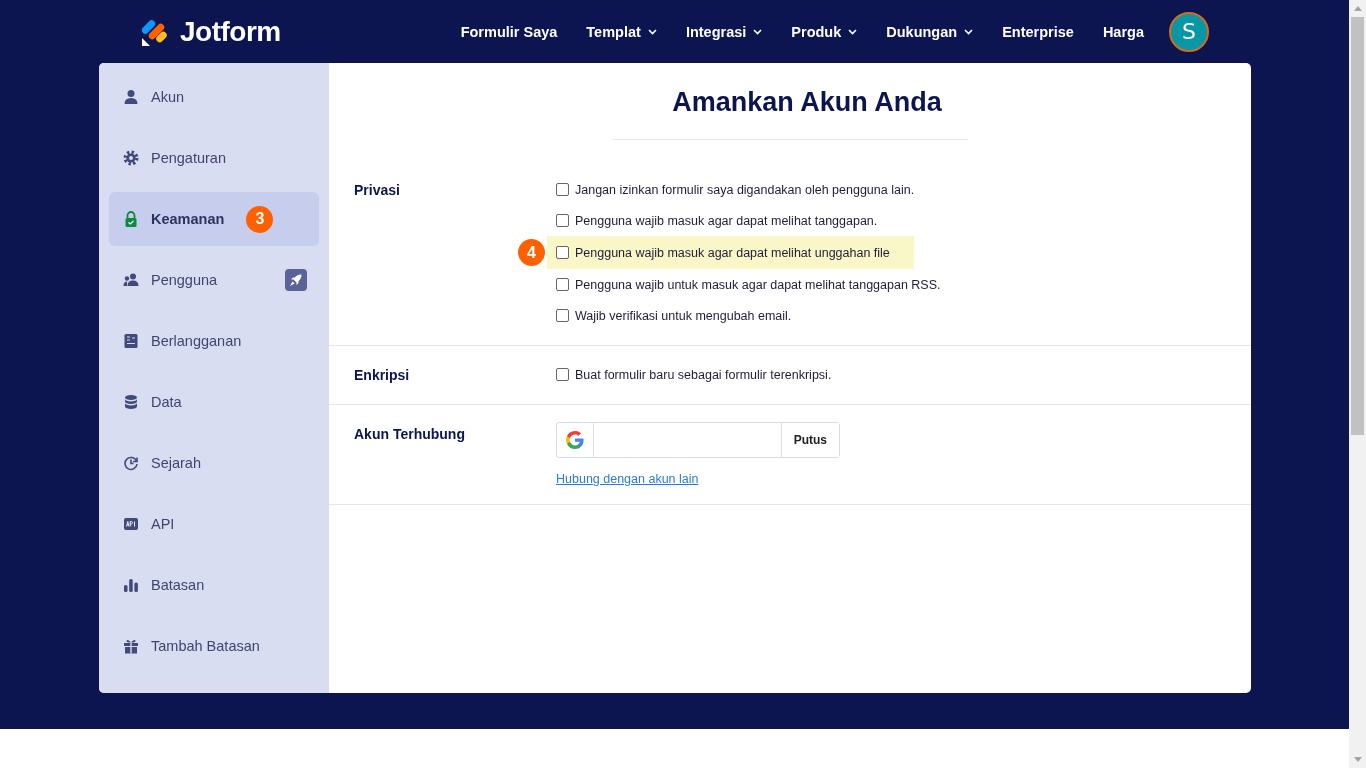 The image size is (1366, 768). Describe the element at coordinates (698, 479) in the screenshot. I see `connect-account-link: Hubung dengan akun lain` at that location.